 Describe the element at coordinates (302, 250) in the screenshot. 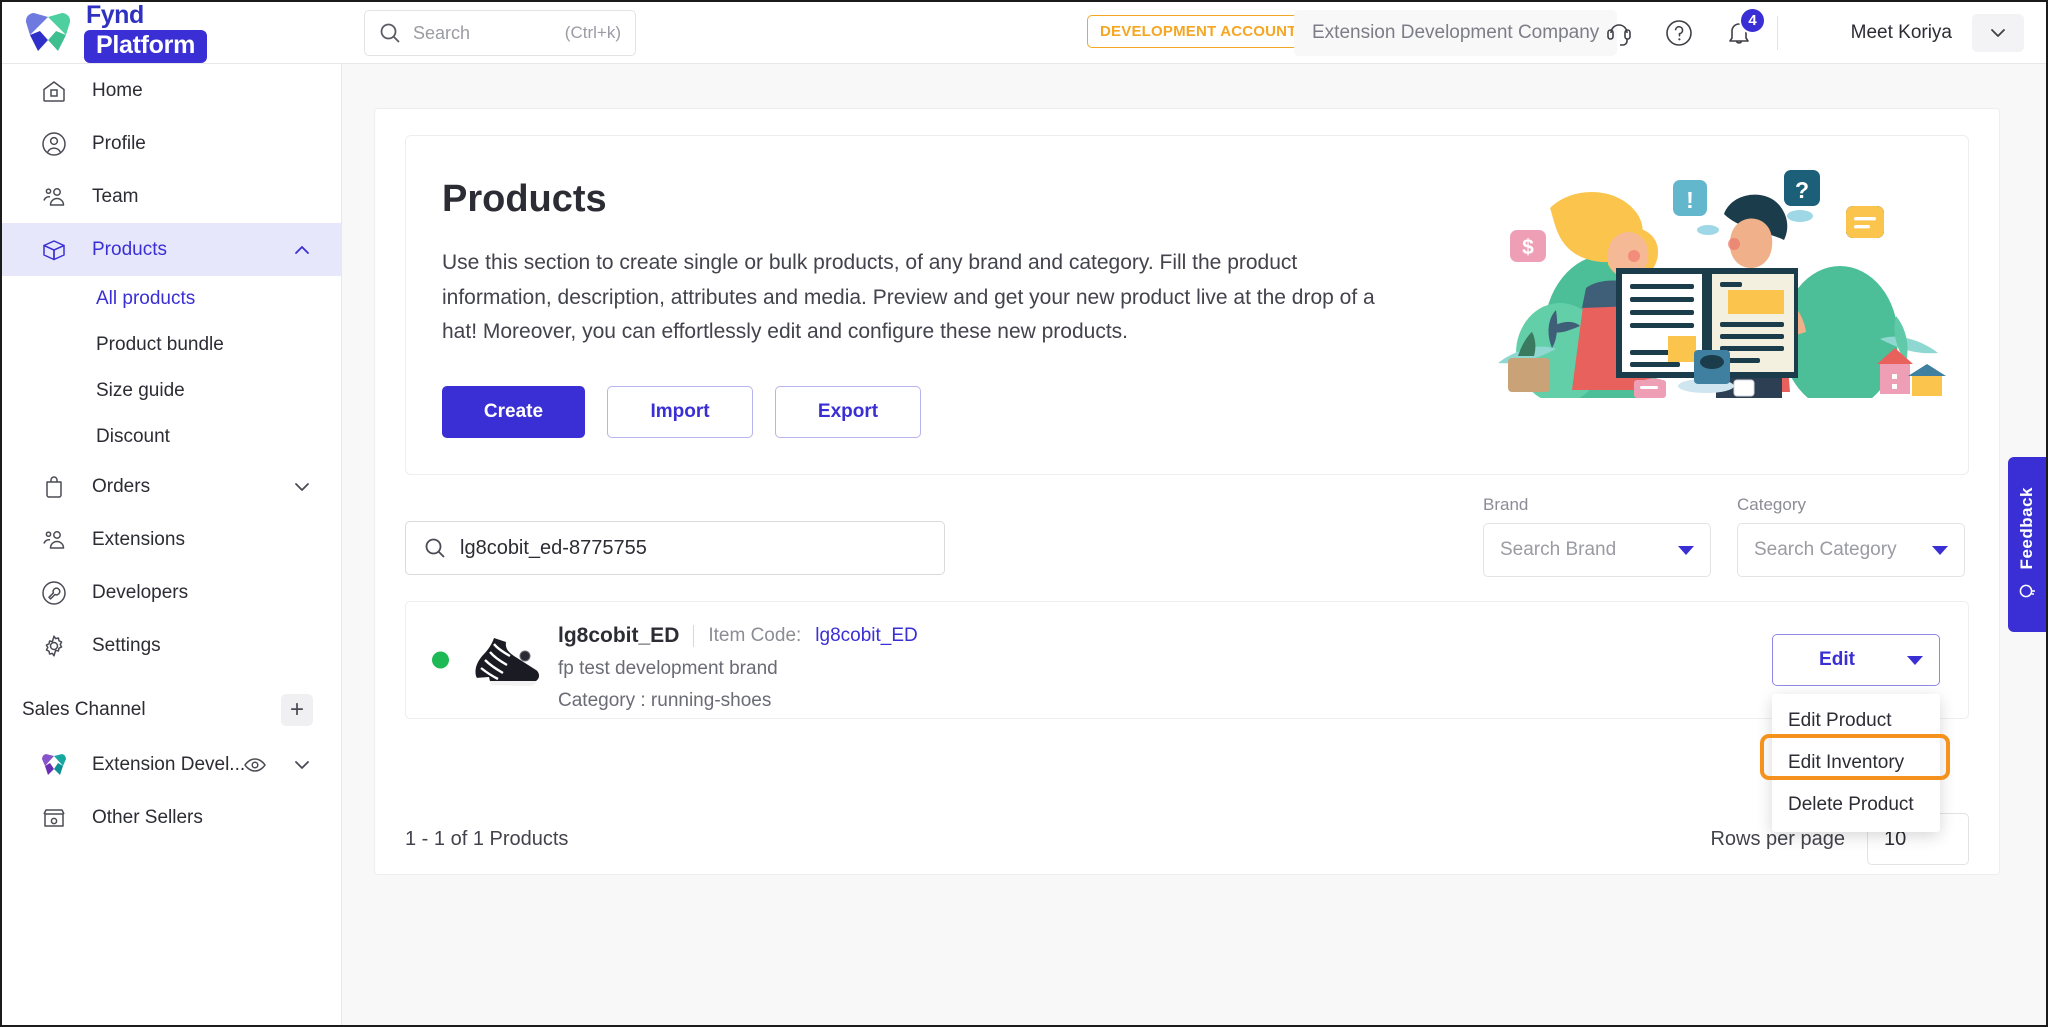

I see `chevron-up-icon` at that location.